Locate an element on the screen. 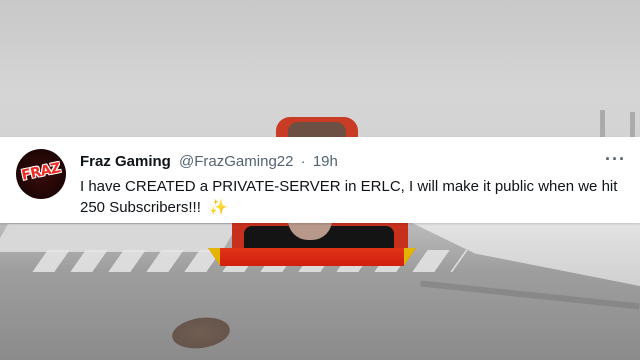 The width and height of the screenshot is (640, 360). webcam-frame-trim is located at coordinates (312, 257).